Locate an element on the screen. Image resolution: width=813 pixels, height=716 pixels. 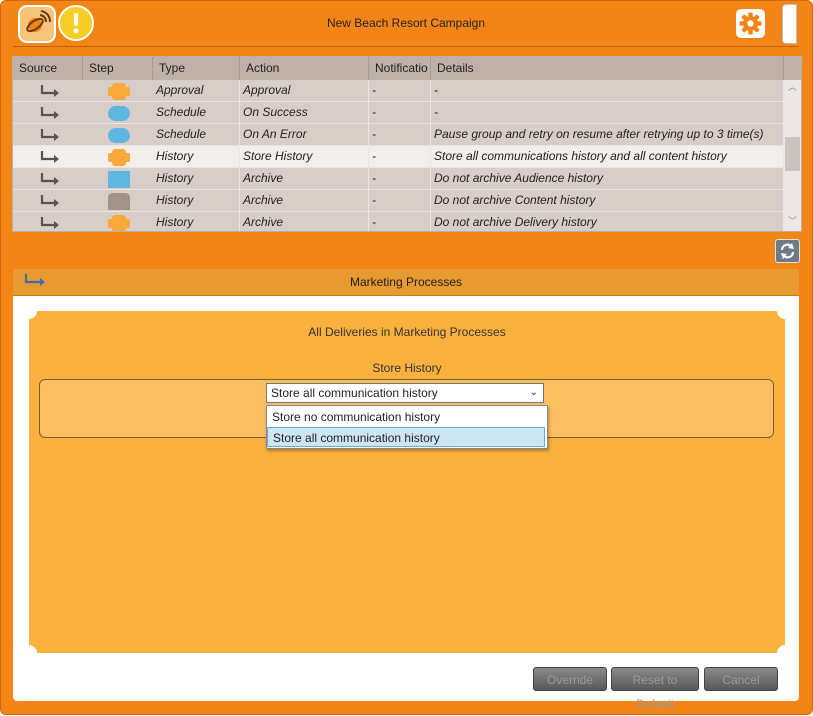
option-store-all: Store all communication history is located at coordinates (406, 437).